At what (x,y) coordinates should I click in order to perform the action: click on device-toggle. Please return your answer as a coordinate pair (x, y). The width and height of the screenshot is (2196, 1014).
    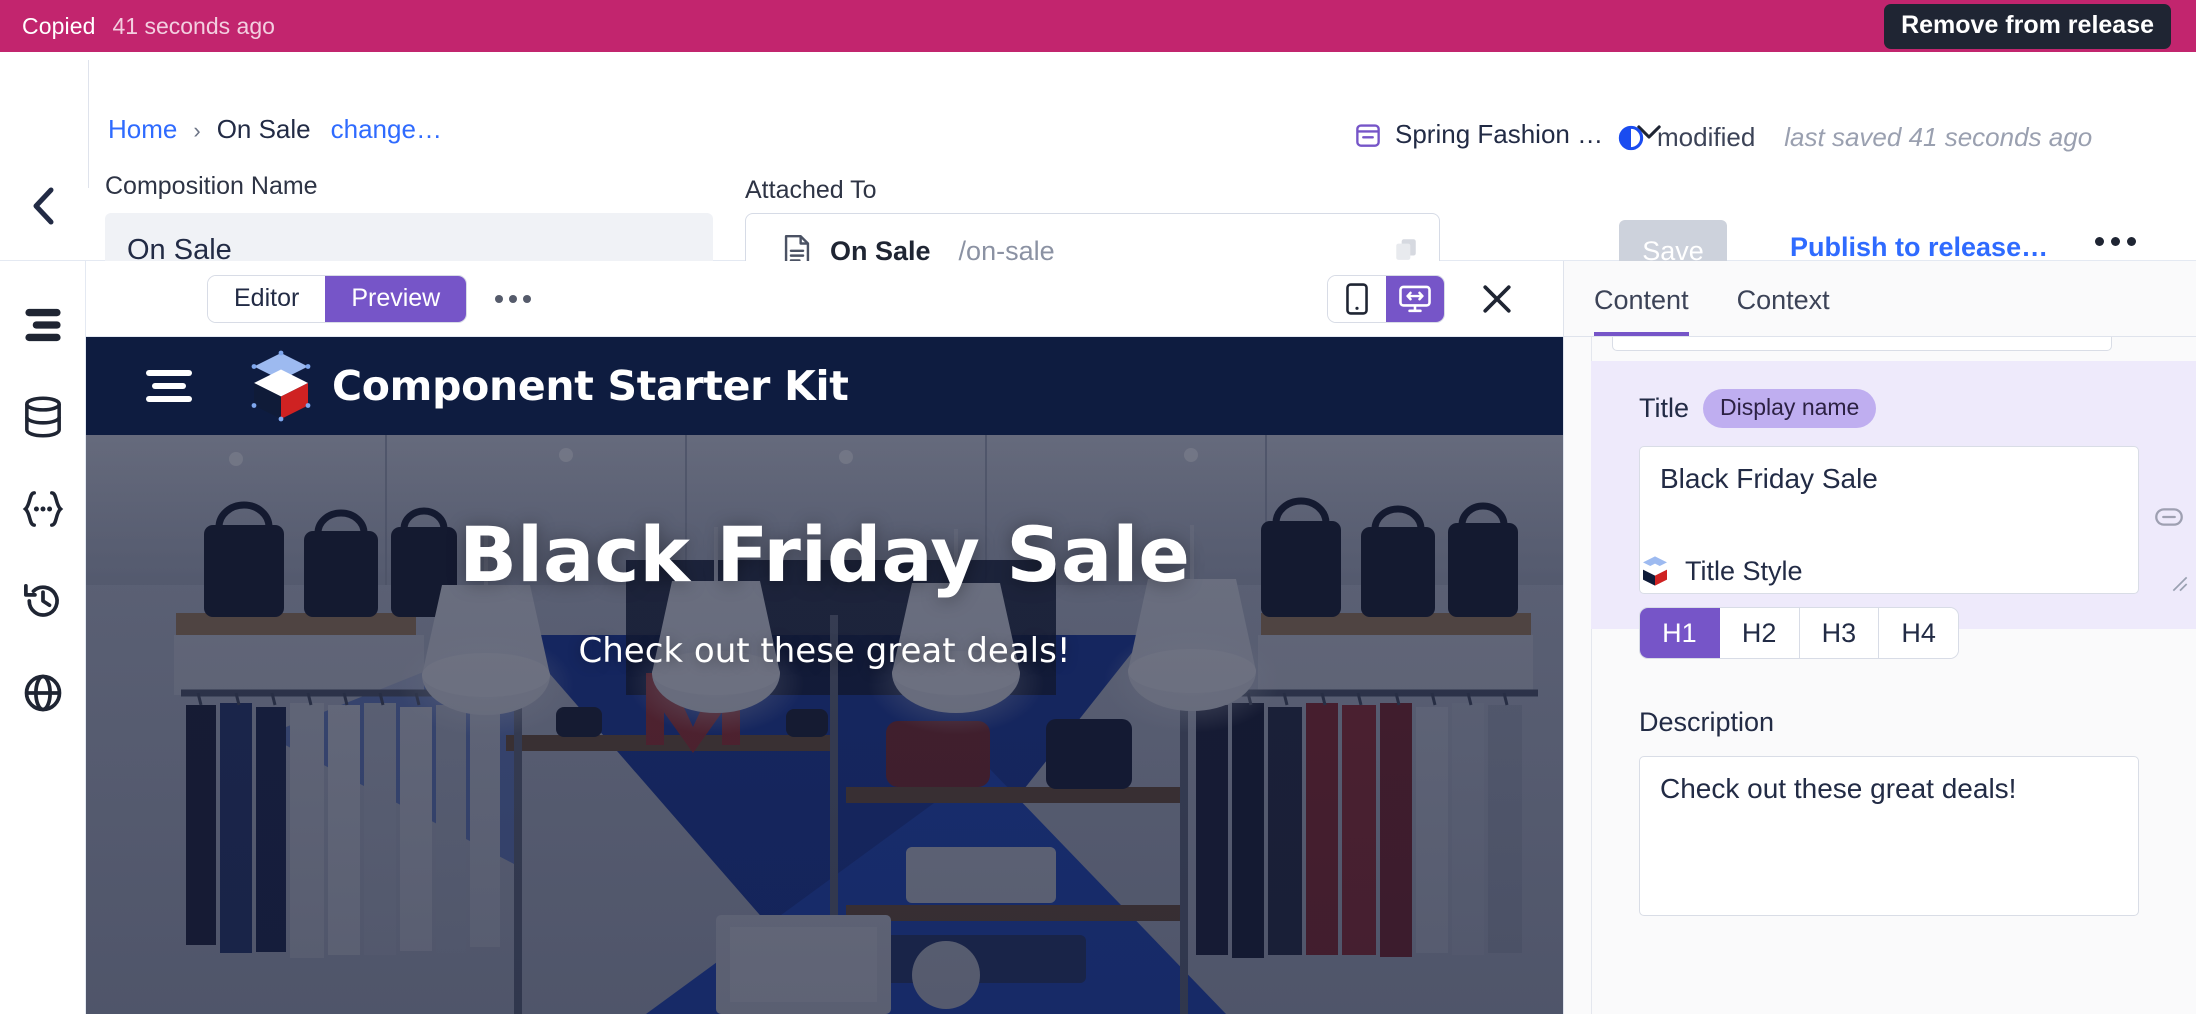
    Looking at the image, I should click on (1386, 298).